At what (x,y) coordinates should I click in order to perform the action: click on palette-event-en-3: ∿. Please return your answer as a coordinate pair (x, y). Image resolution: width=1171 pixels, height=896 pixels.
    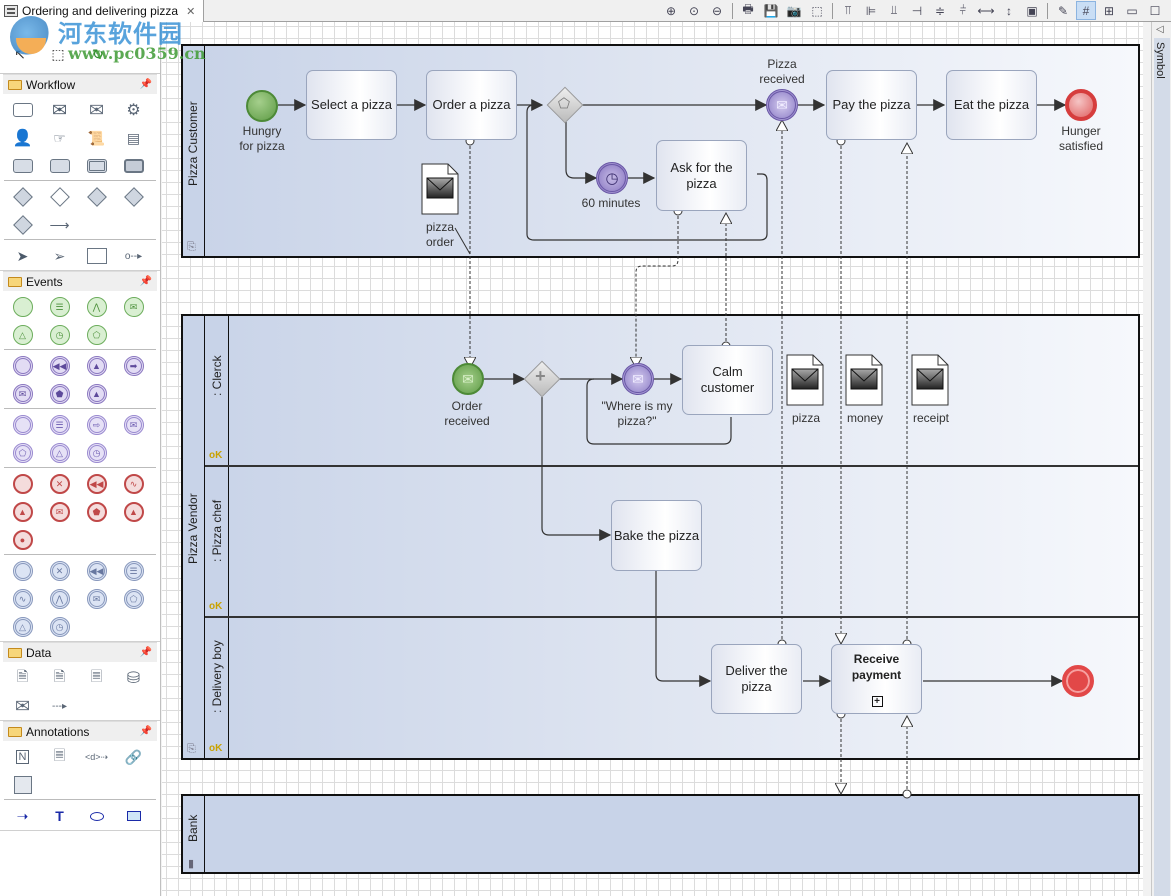
    Looking at the image, I should click on (133, 484).